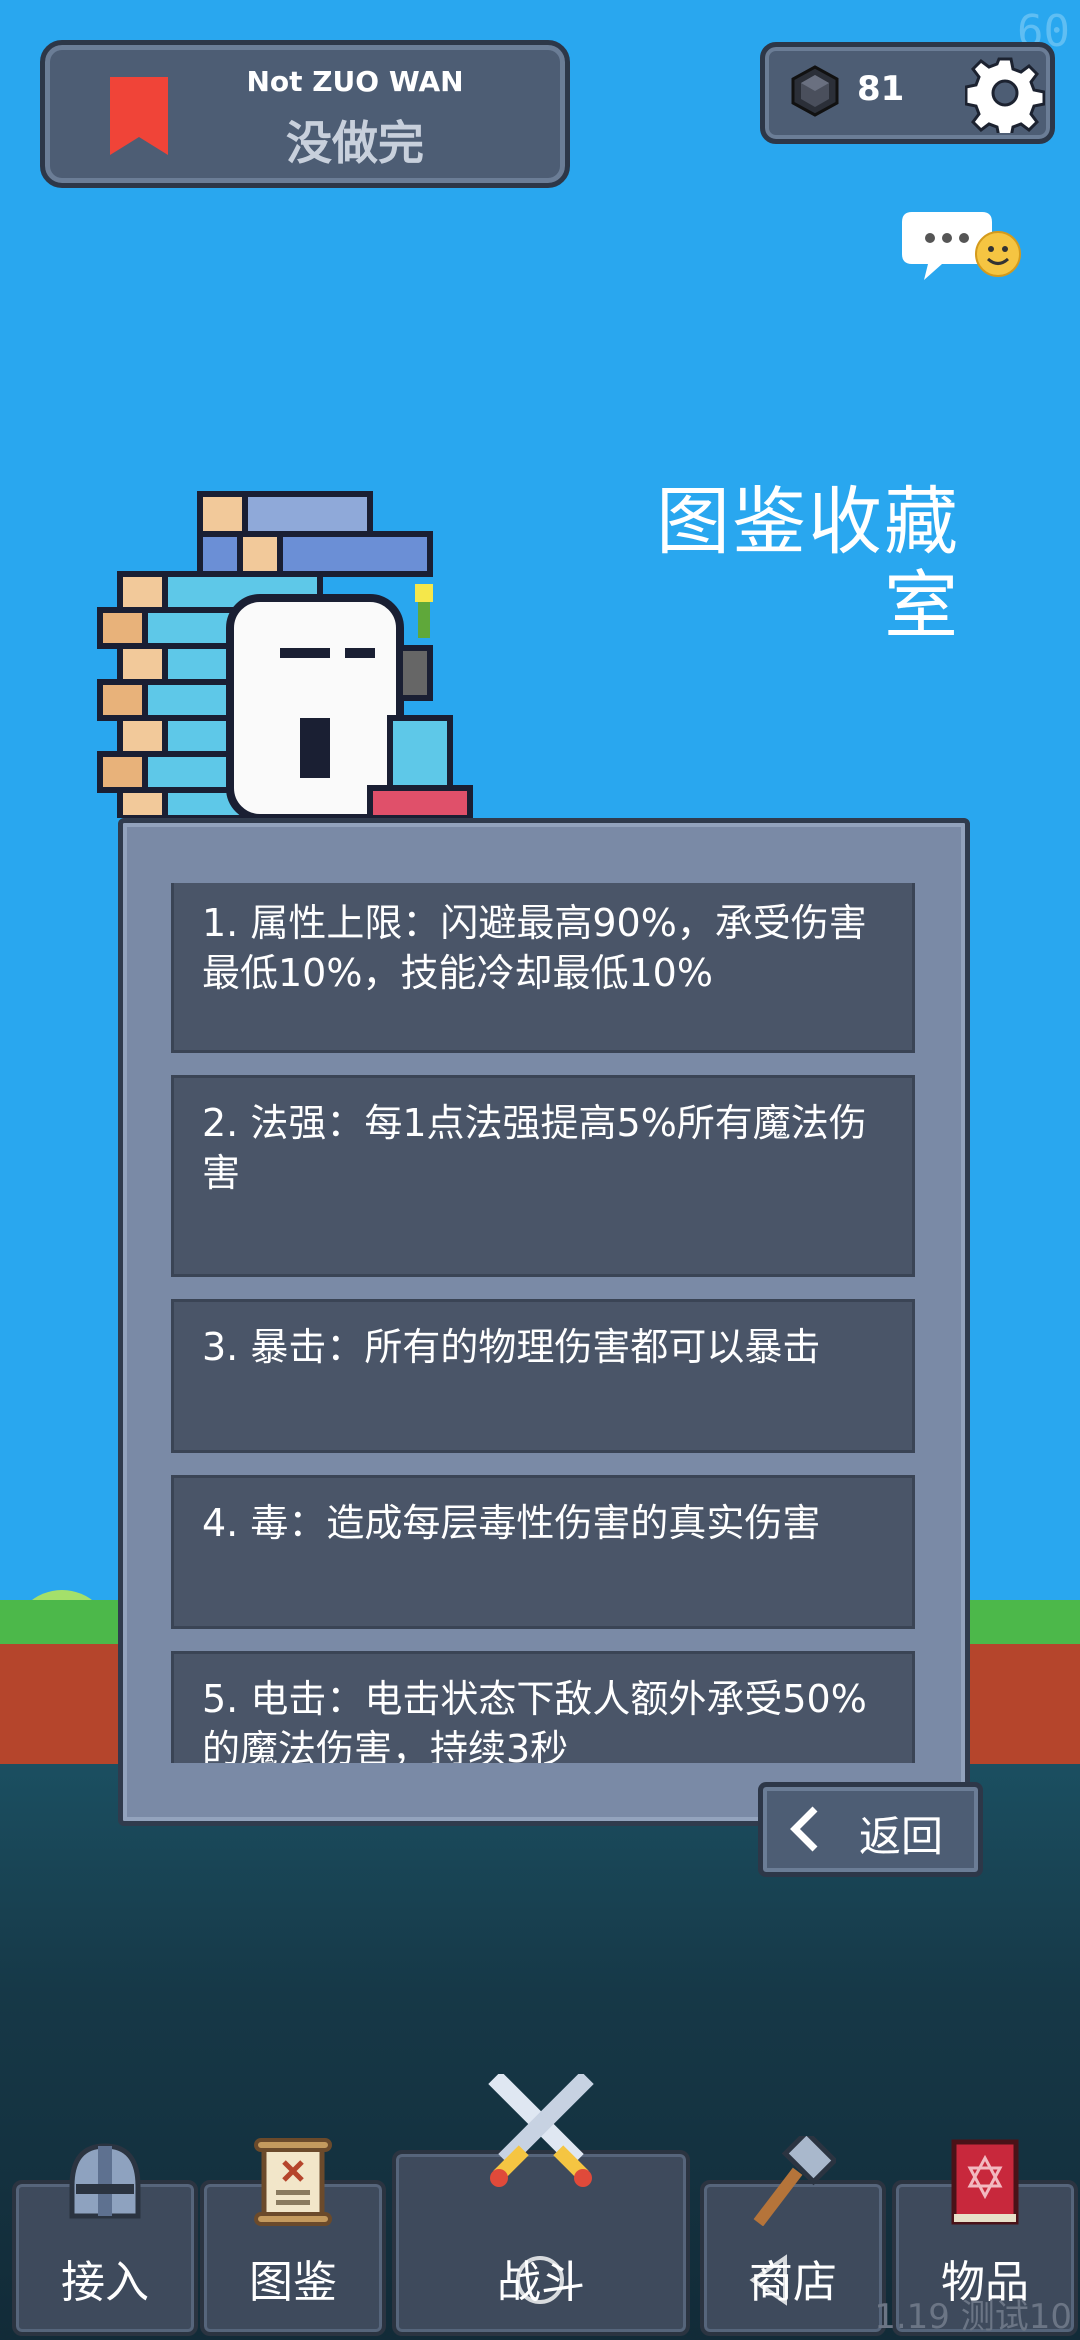 This screenshot has width=1080, height=2340. I want to click on gallery-title-line1: 图鉴收藏, so click(808, 522).